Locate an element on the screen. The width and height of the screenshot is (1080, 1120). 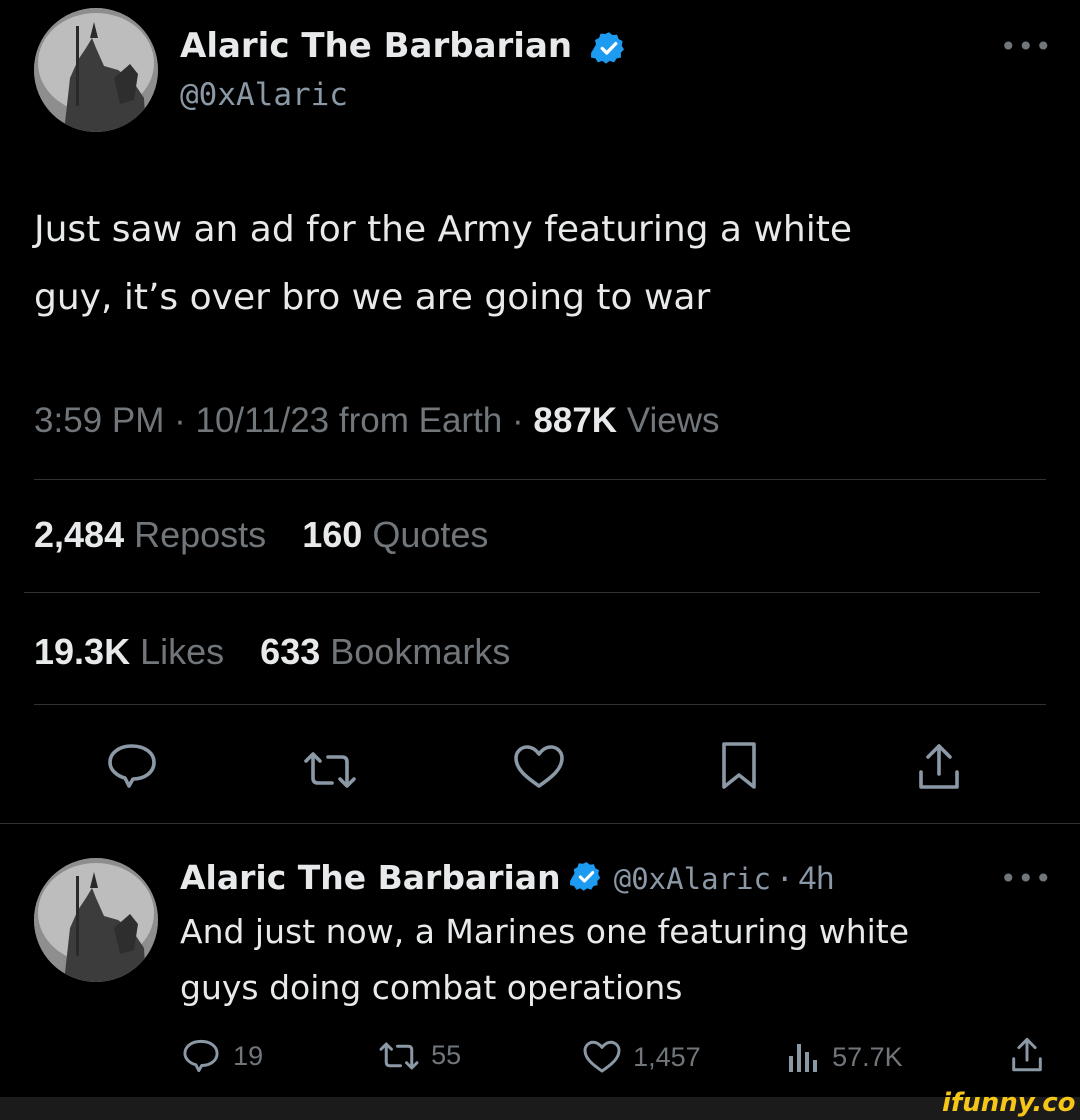
reply-author-name: Alaric The Barbarian is located at coordinates (370, 877).